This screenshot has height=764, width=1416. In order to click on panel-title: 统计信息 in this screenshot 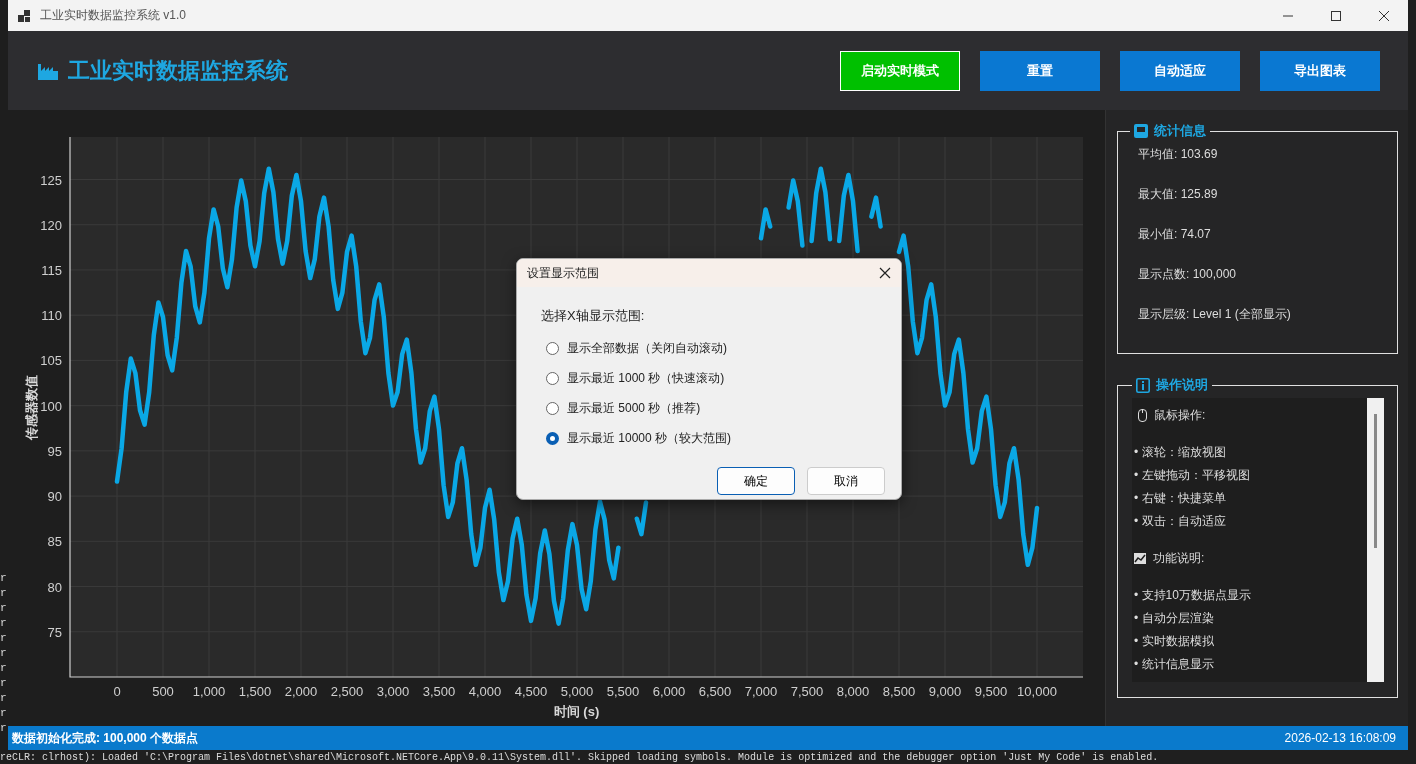, I will do `click(1180, 131)`.